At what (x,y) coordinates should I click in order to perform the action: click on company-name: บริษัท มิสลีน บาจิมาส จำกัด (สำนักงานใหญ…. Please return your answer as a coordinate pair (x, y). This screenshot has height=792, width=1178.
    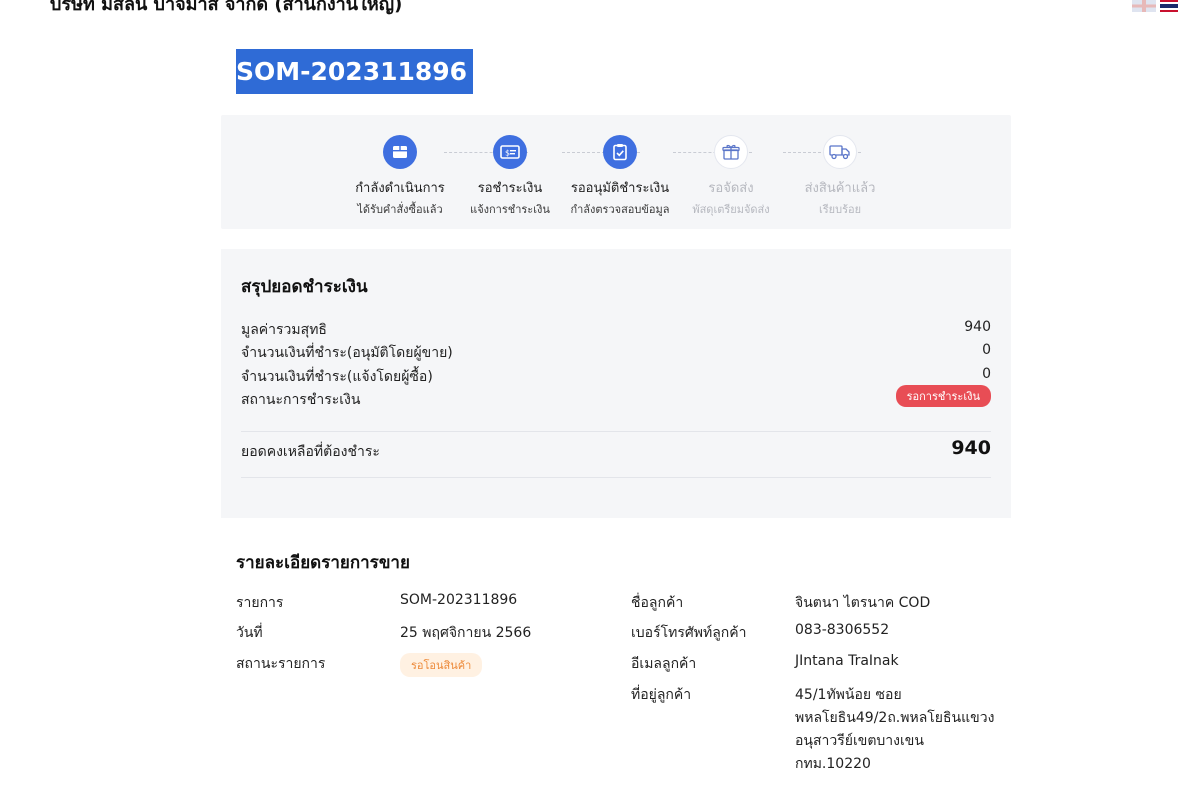
    Looking at the image, I should click on (226, 7).